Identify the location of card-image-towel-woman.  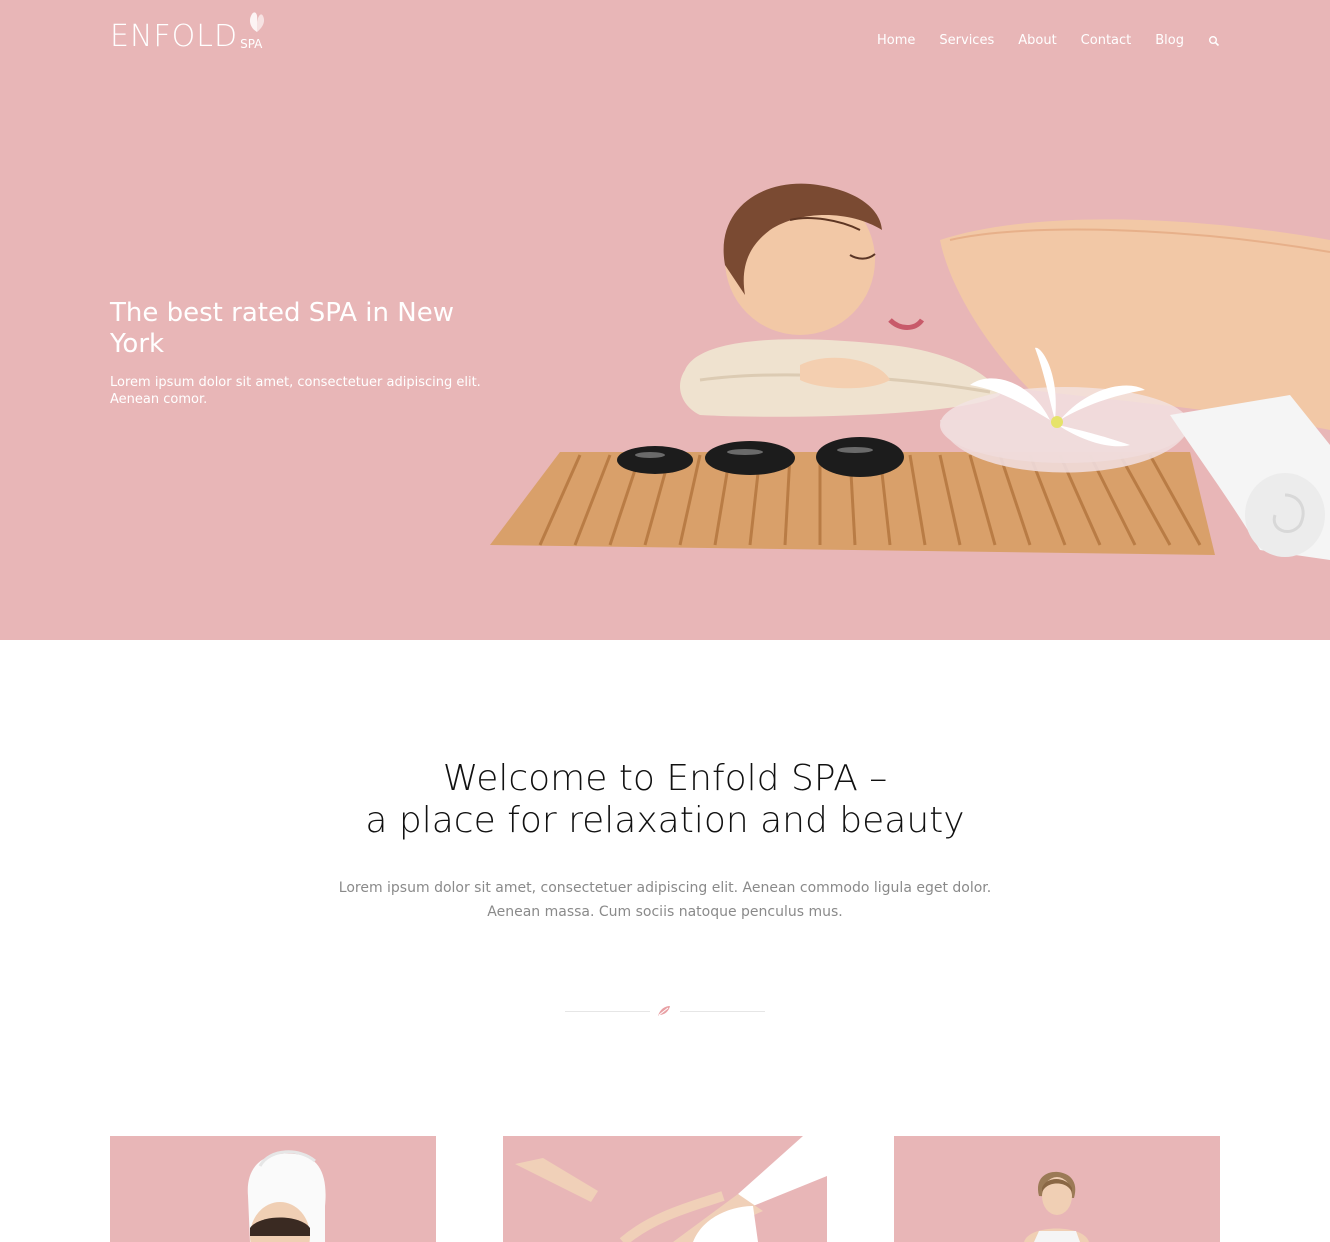
(286, 1196).